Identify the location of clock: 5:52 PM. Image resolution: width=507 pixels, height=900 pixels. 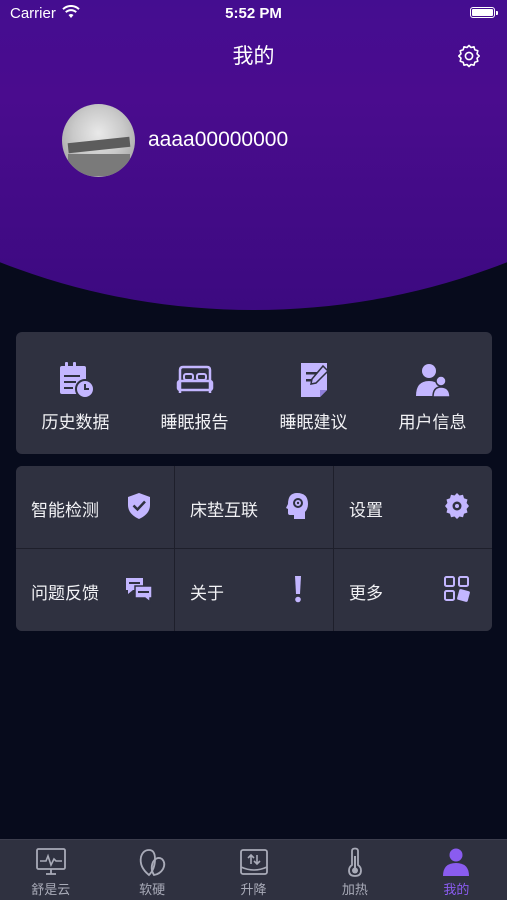
(253, 13).